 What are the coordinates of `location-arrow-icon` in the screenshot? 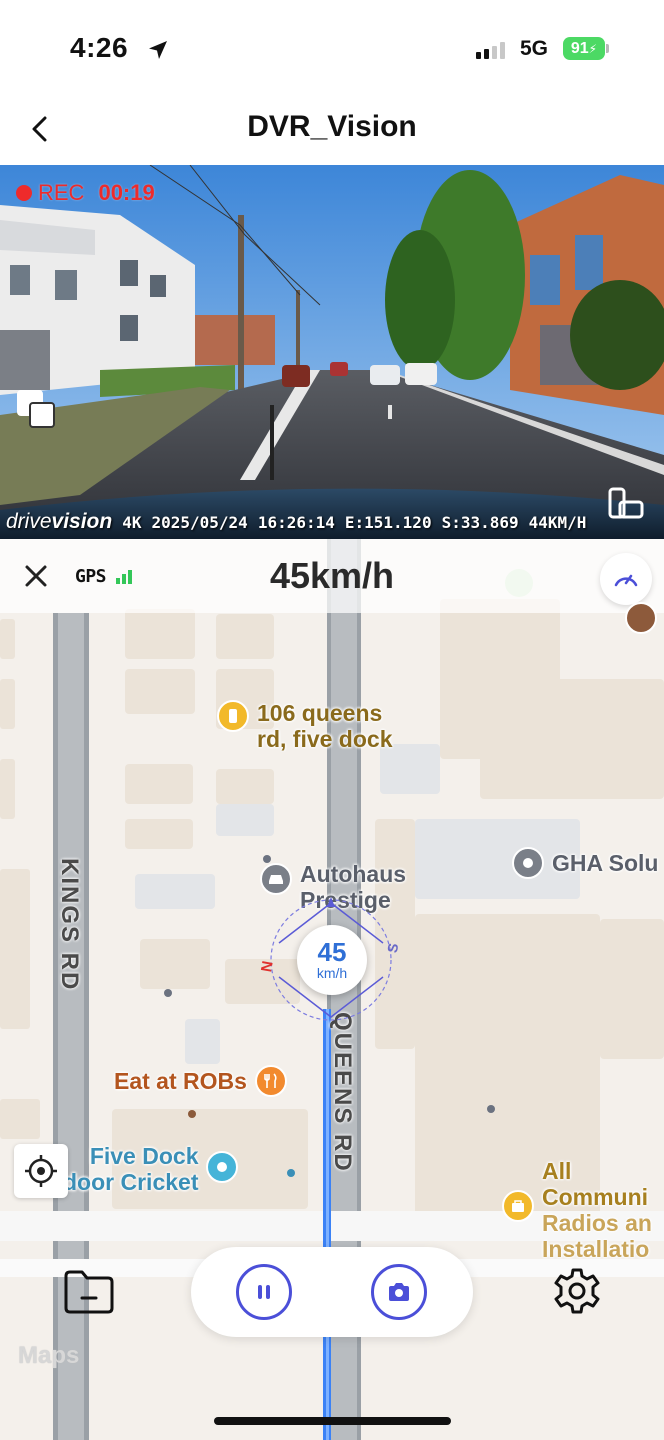 It's located at (158, 50).